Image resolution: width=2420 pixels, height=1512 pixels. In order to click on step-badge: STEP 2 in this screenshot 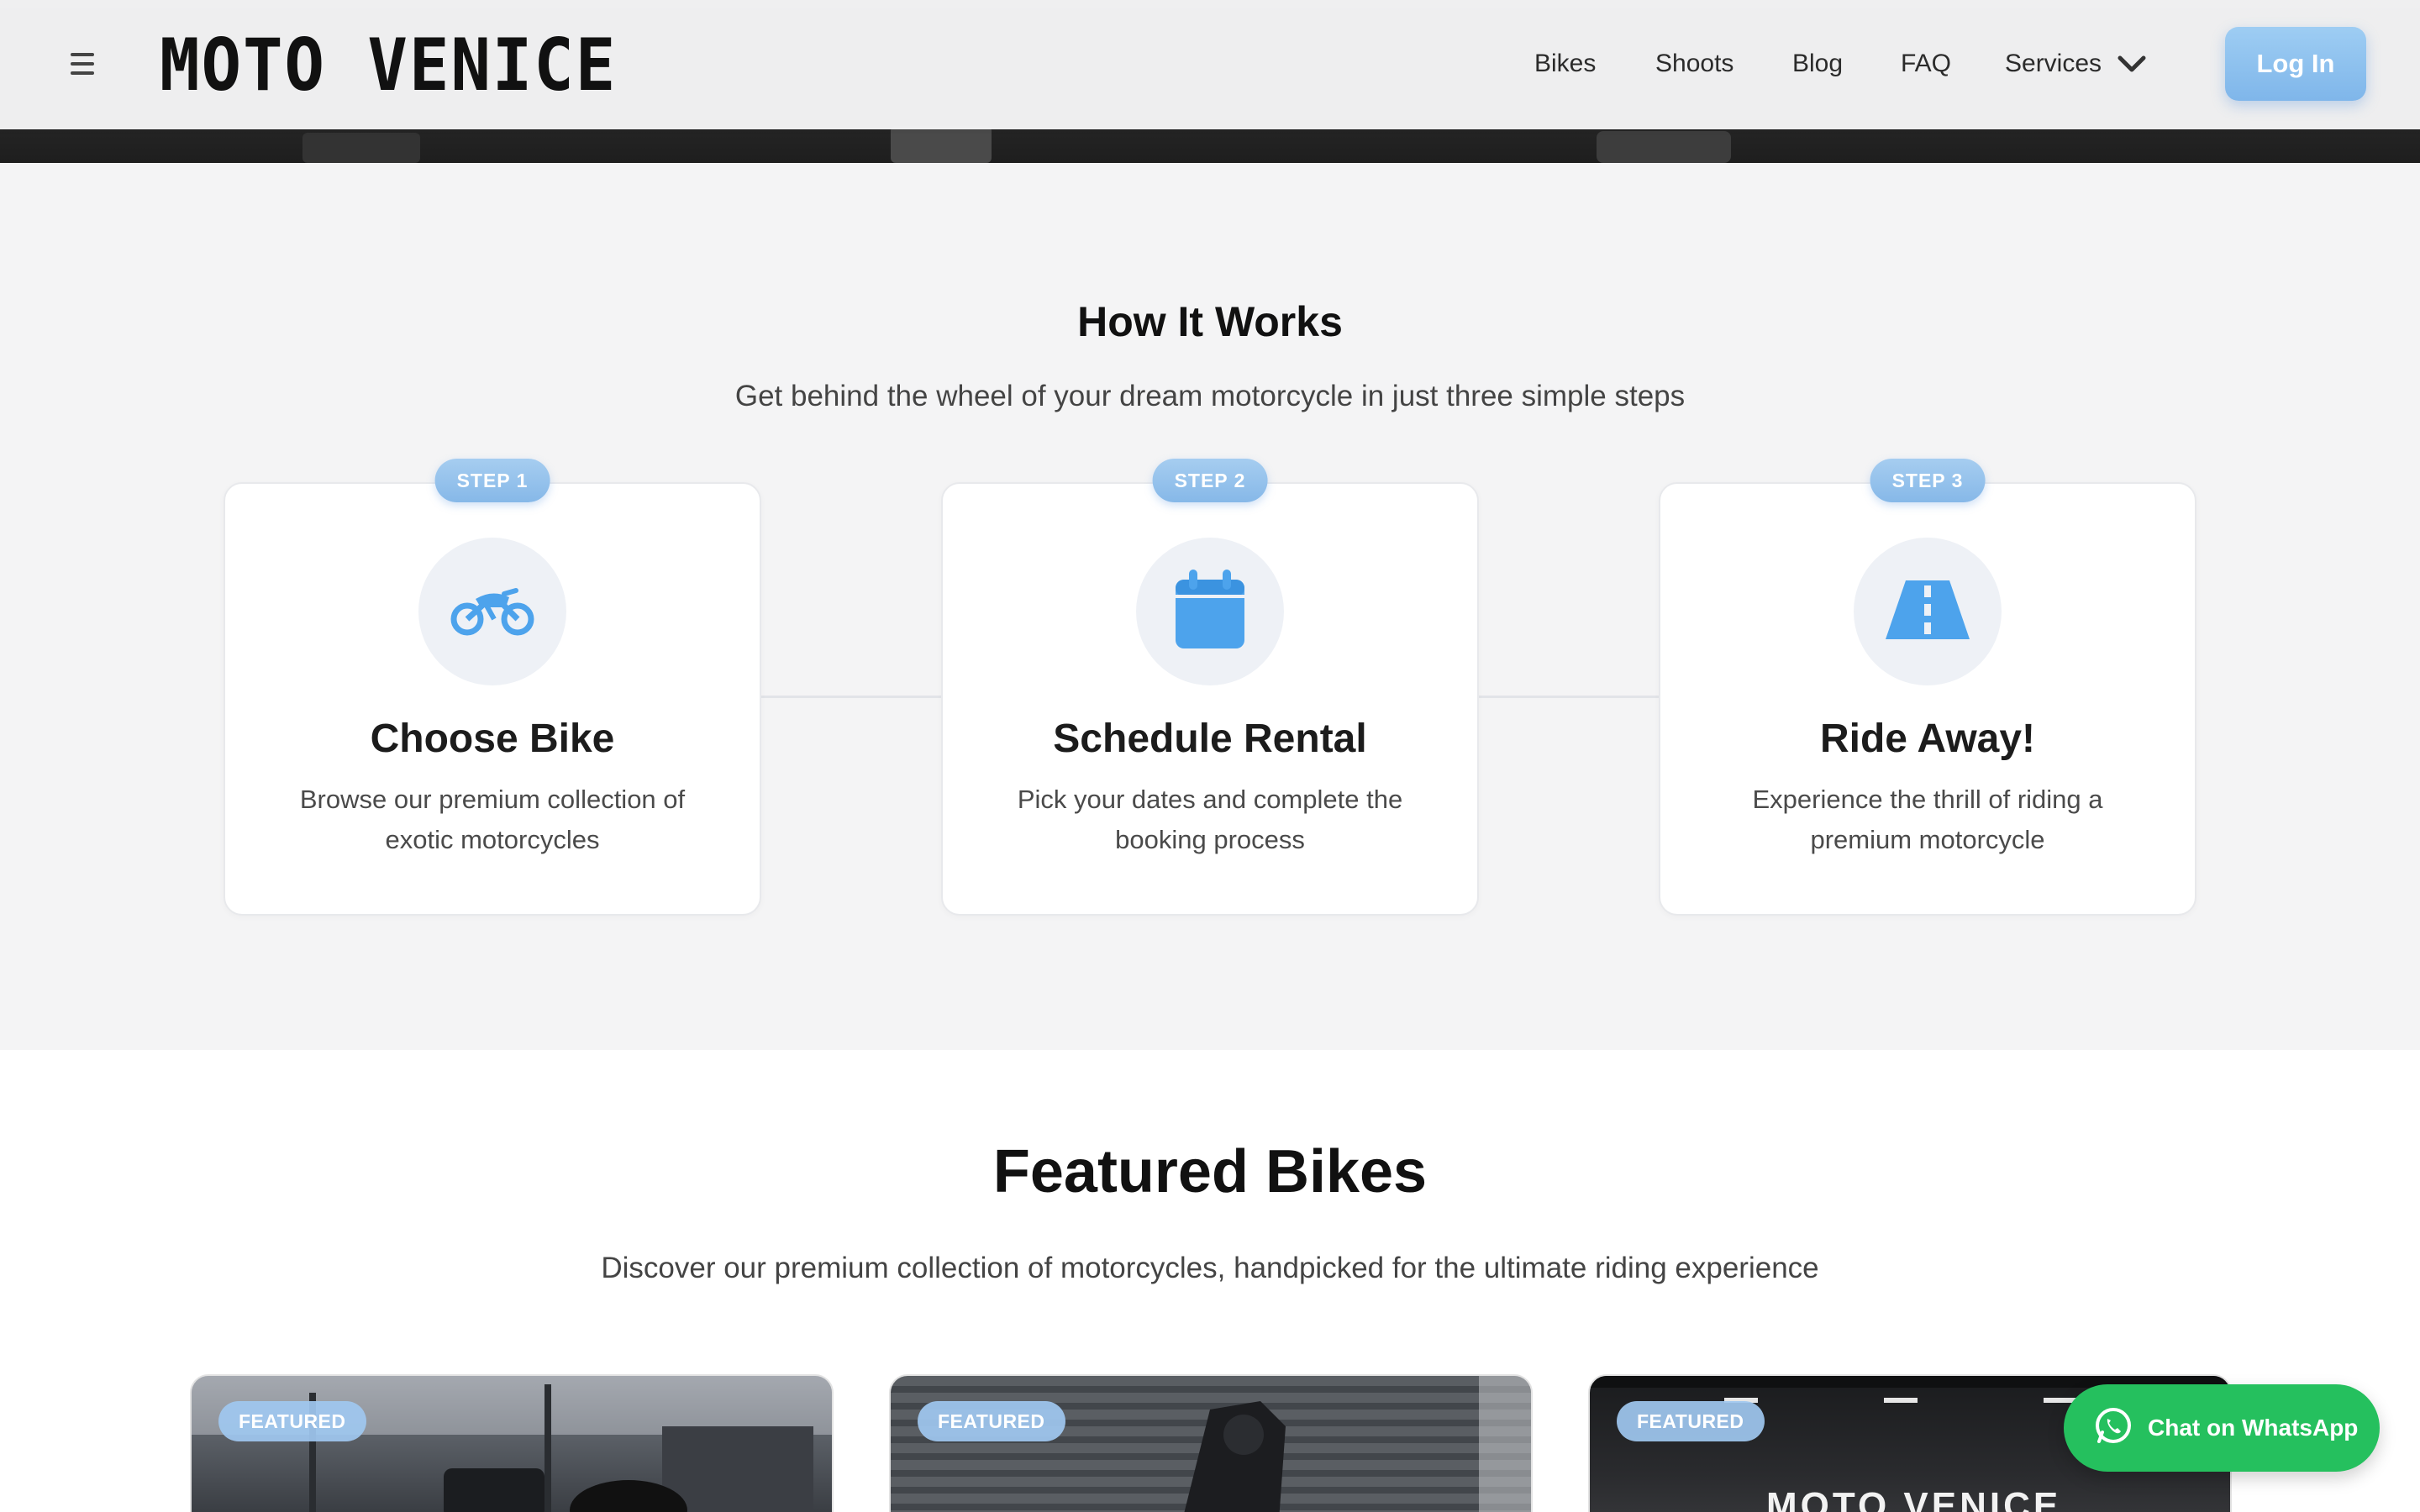, I will do `click(1210, 480)`.